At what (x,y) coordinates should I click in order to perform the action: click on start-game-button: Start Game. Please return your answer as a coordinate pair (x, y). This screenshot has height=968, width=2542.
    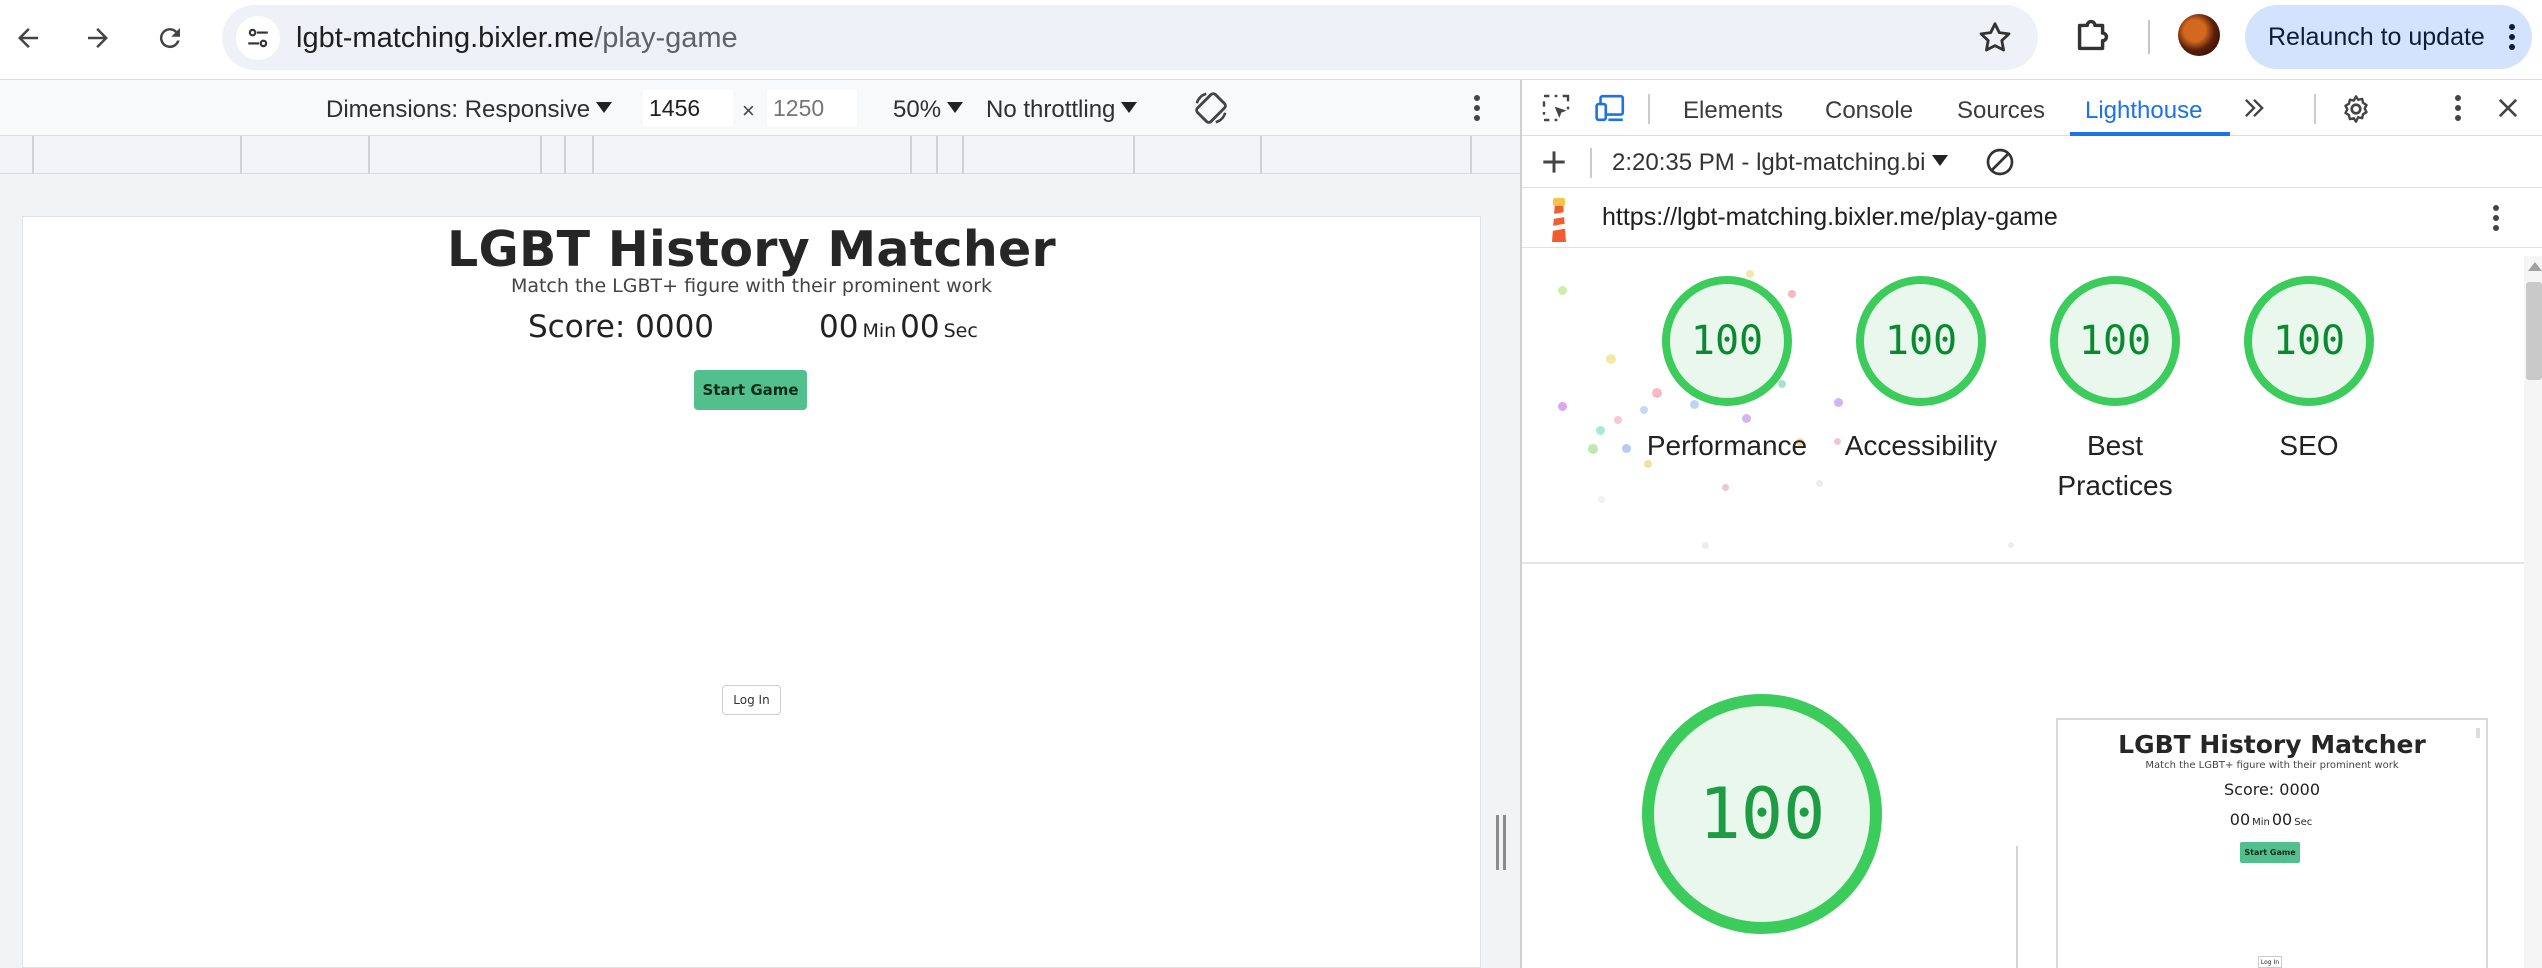
    Looking at the image, I should click on (750, 390).